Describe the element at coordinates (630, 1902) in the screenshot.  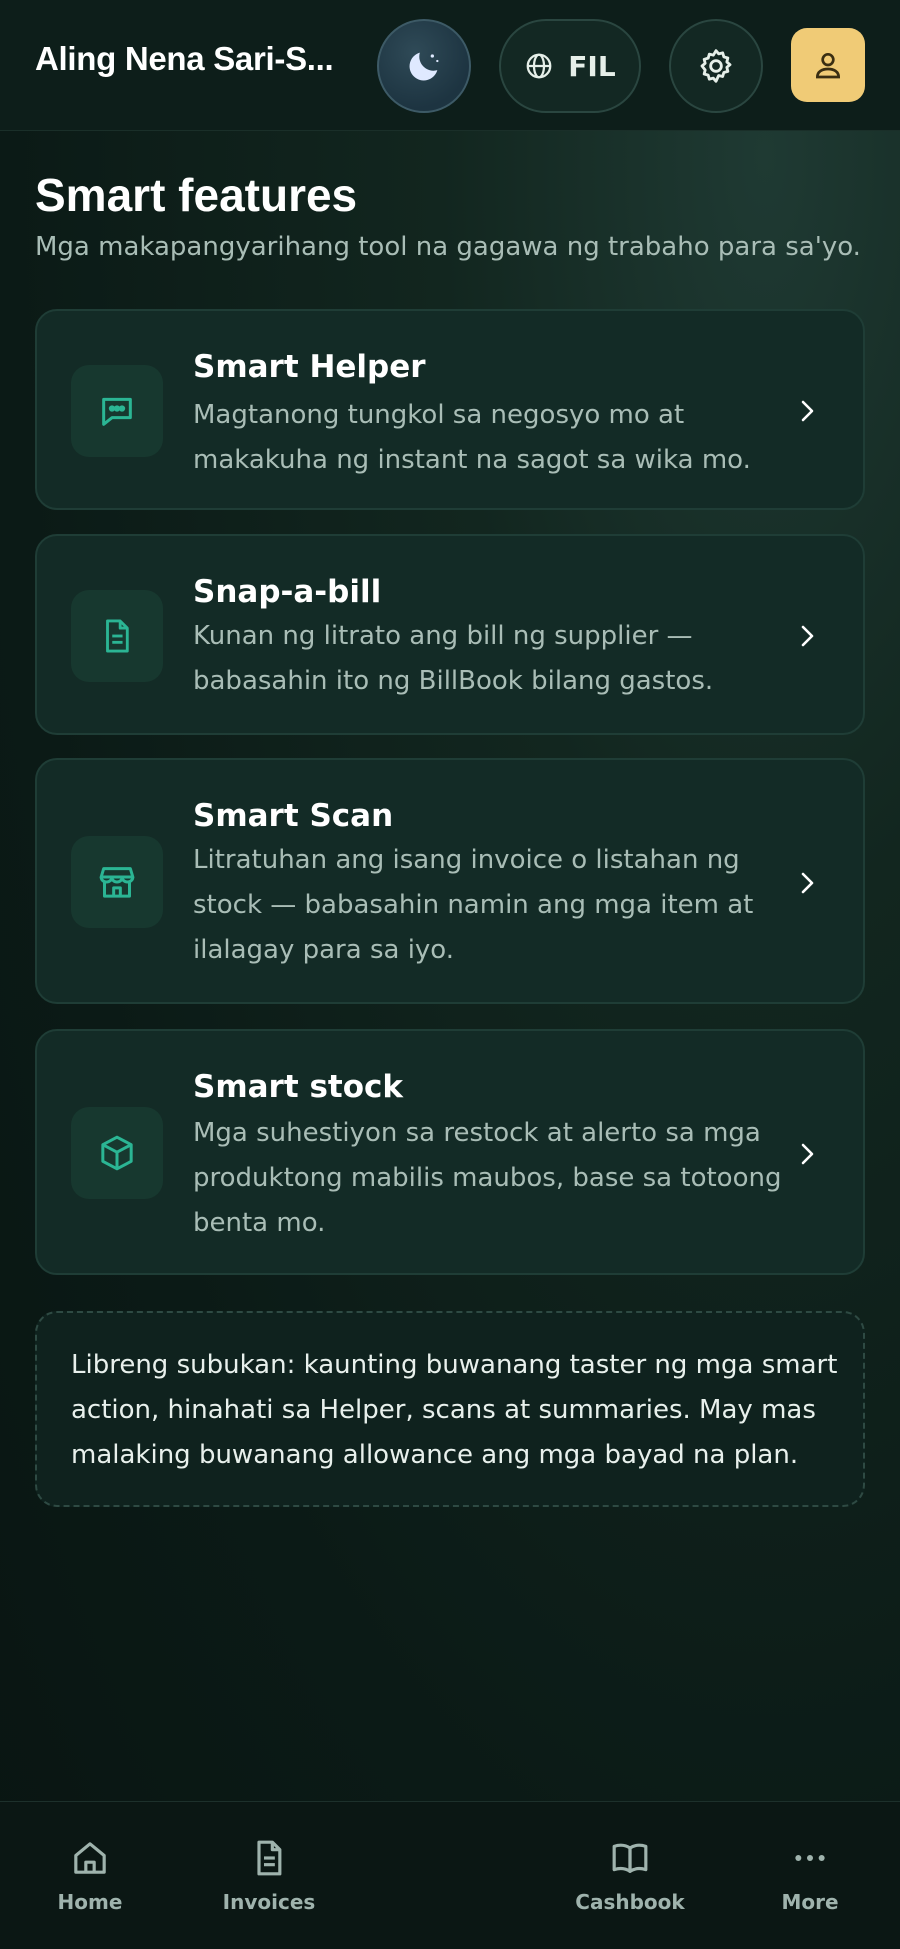
I see `nav-cashbook-label: Cashbook` at that location.